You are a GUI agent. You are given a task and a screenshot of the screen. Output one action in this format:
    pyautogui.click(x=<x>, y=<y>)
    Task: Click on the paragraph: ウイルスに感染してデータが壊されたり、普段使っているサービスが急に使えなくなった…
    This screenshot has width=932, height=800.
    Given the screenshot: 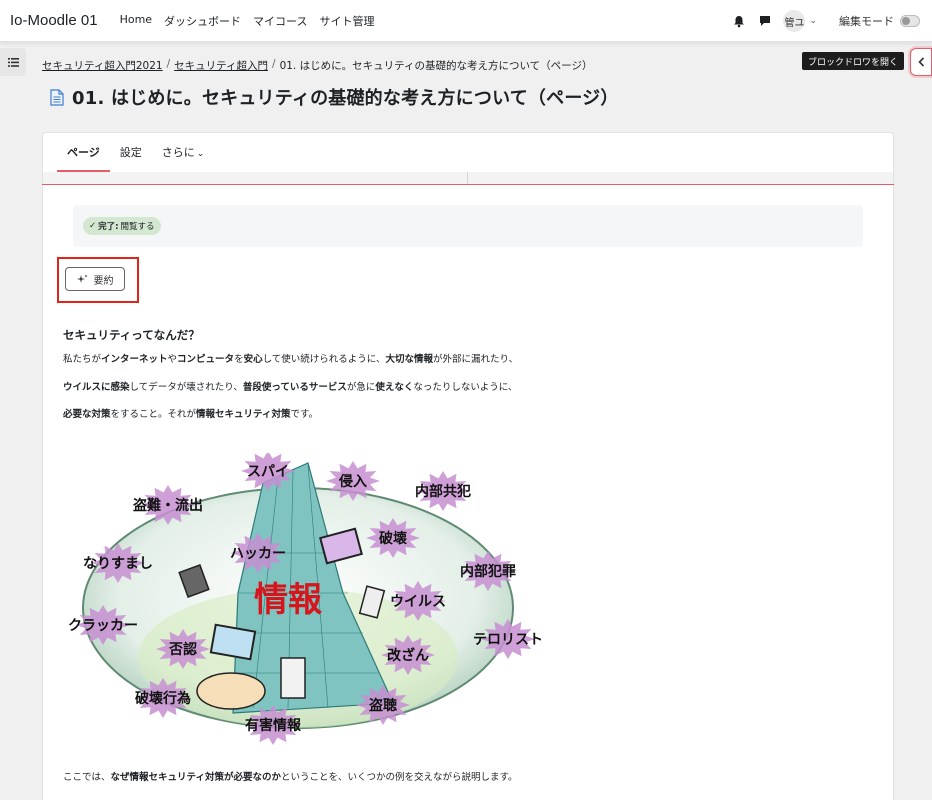 What is the action you would take?
    pyautogui.click(x=290, y=386)
    